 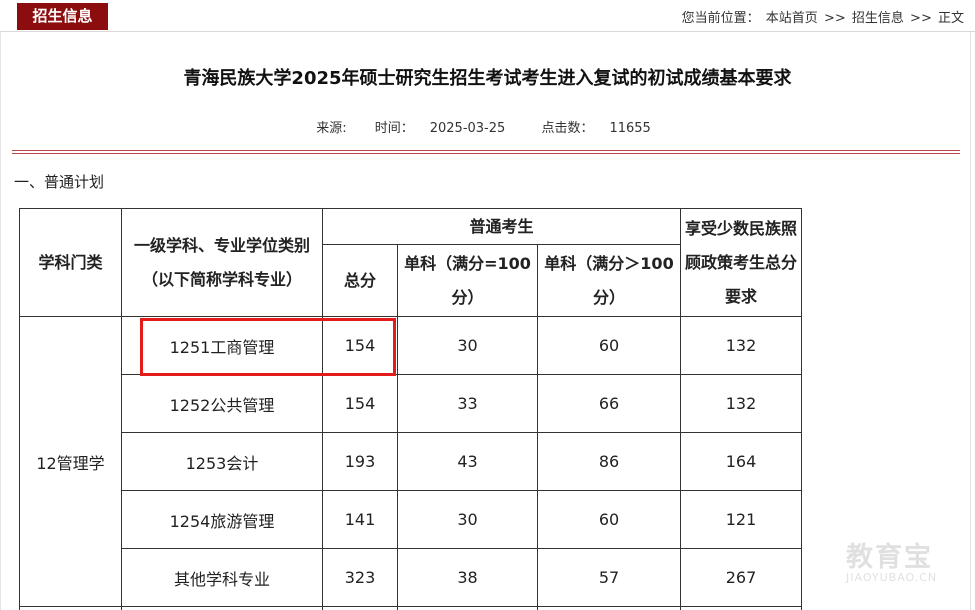 I want to click on clicks-label: 点击数：, so click(x=567, y=128).